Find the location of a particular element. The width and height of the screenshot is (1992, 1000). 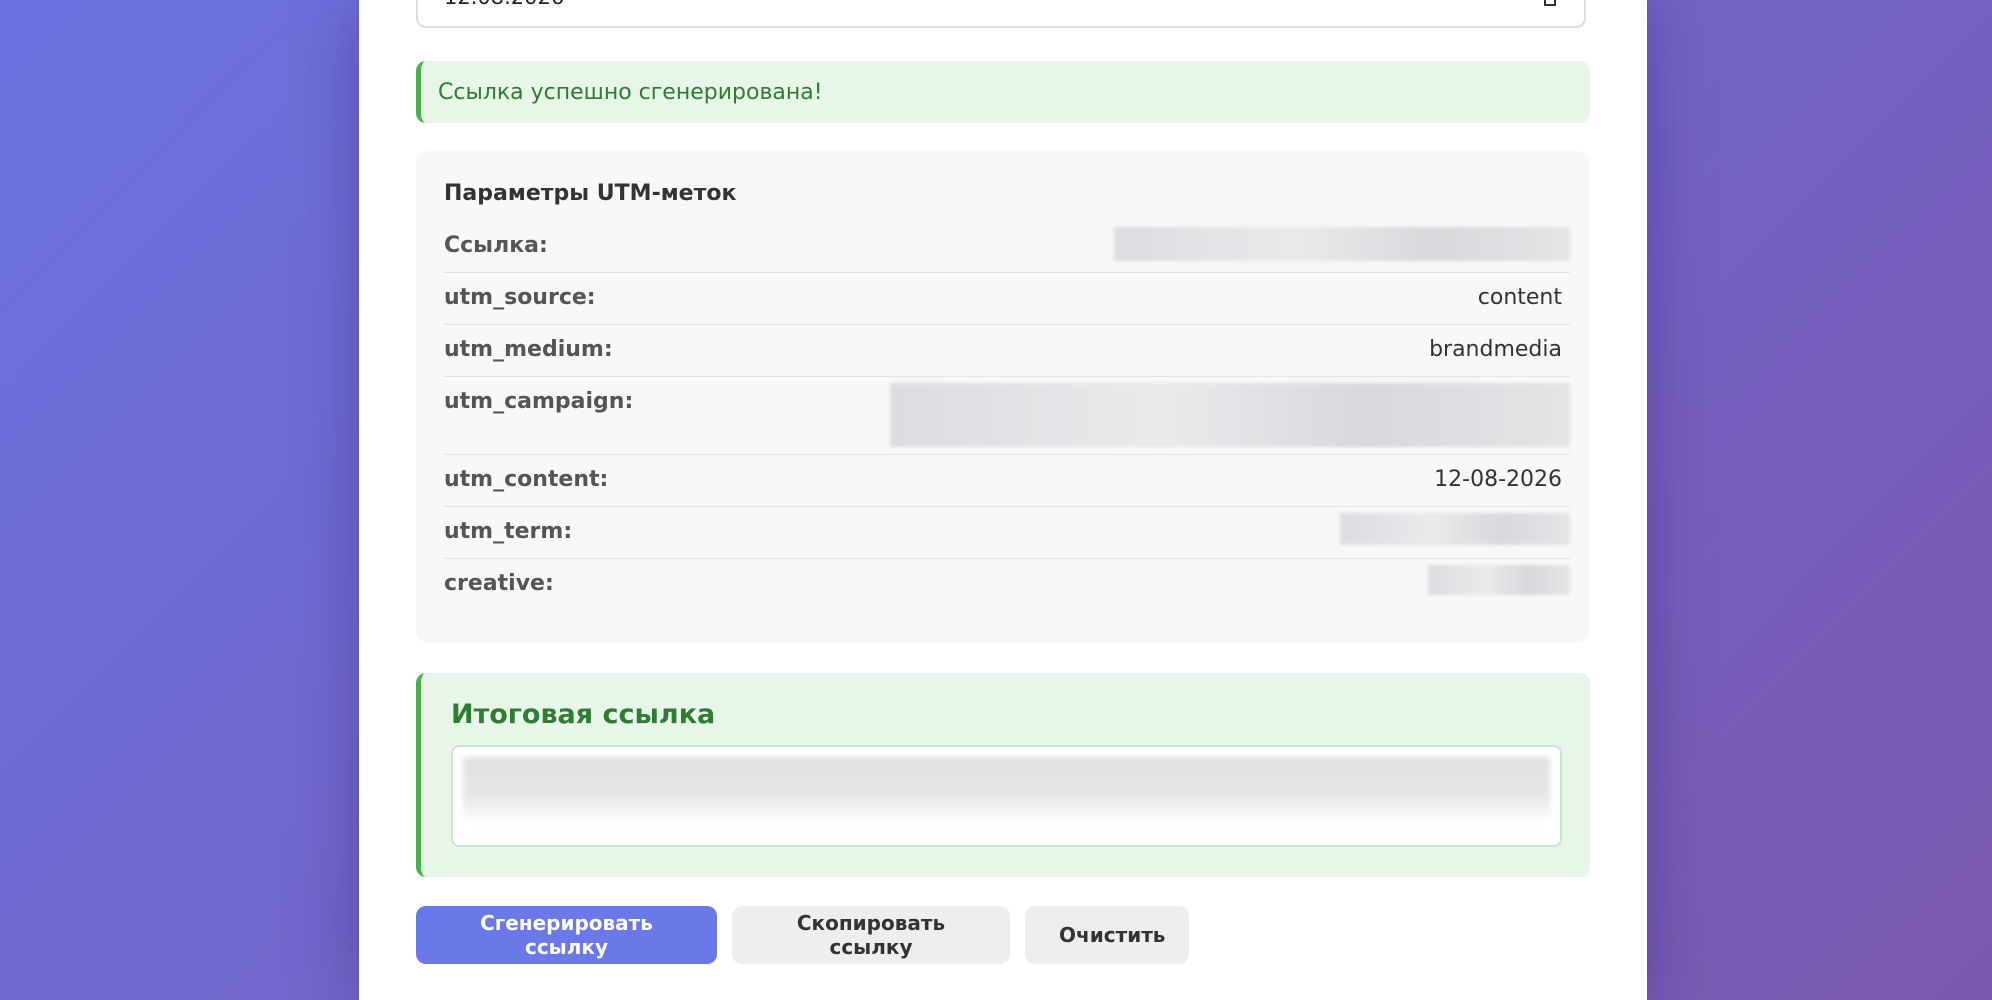

clear-button: Очистить is located at coordinates (1107, 935).